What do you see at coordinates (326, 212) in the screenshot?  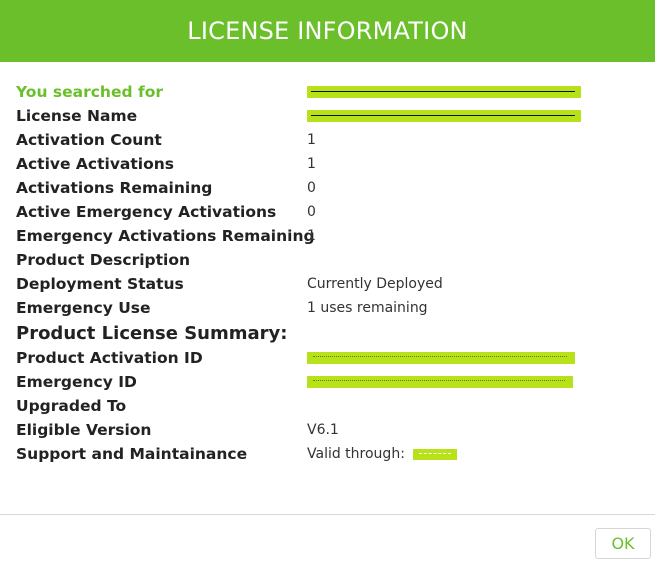 I see `row-active-emergency-activations: Active Emergency Activations 0` at bounding box center [326, 212].